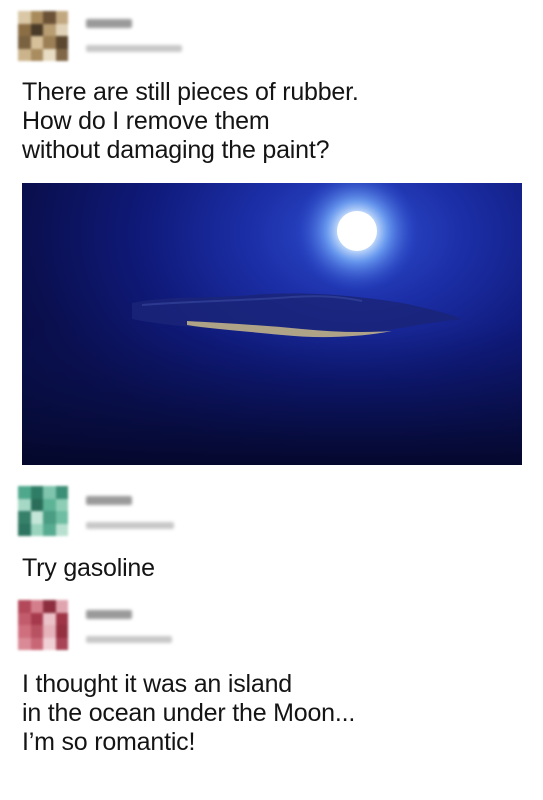 The height and width of the screenshot is (800, 543). I want to click on comment-text: Try gasoline, so click(88, 568).